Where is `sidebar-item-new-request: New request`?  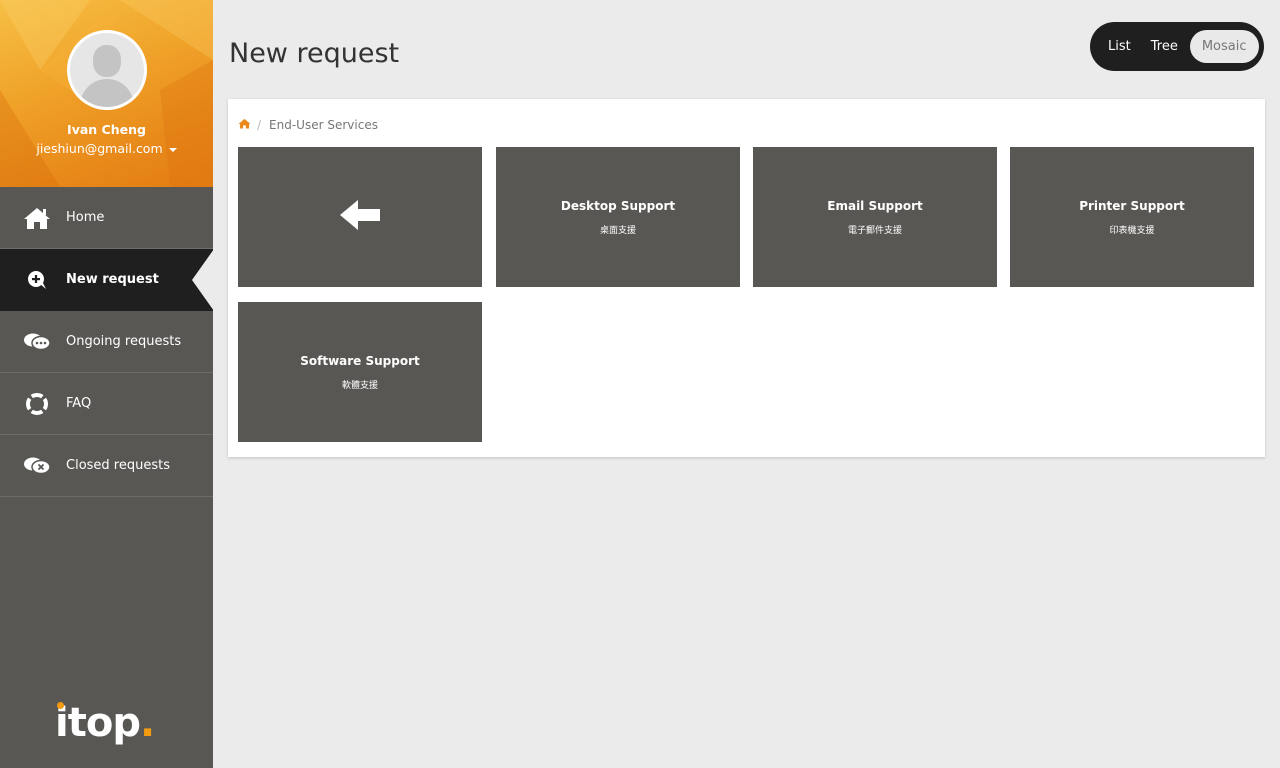 sidebar-item-new-request: New request is located at coordinates (107, 280).